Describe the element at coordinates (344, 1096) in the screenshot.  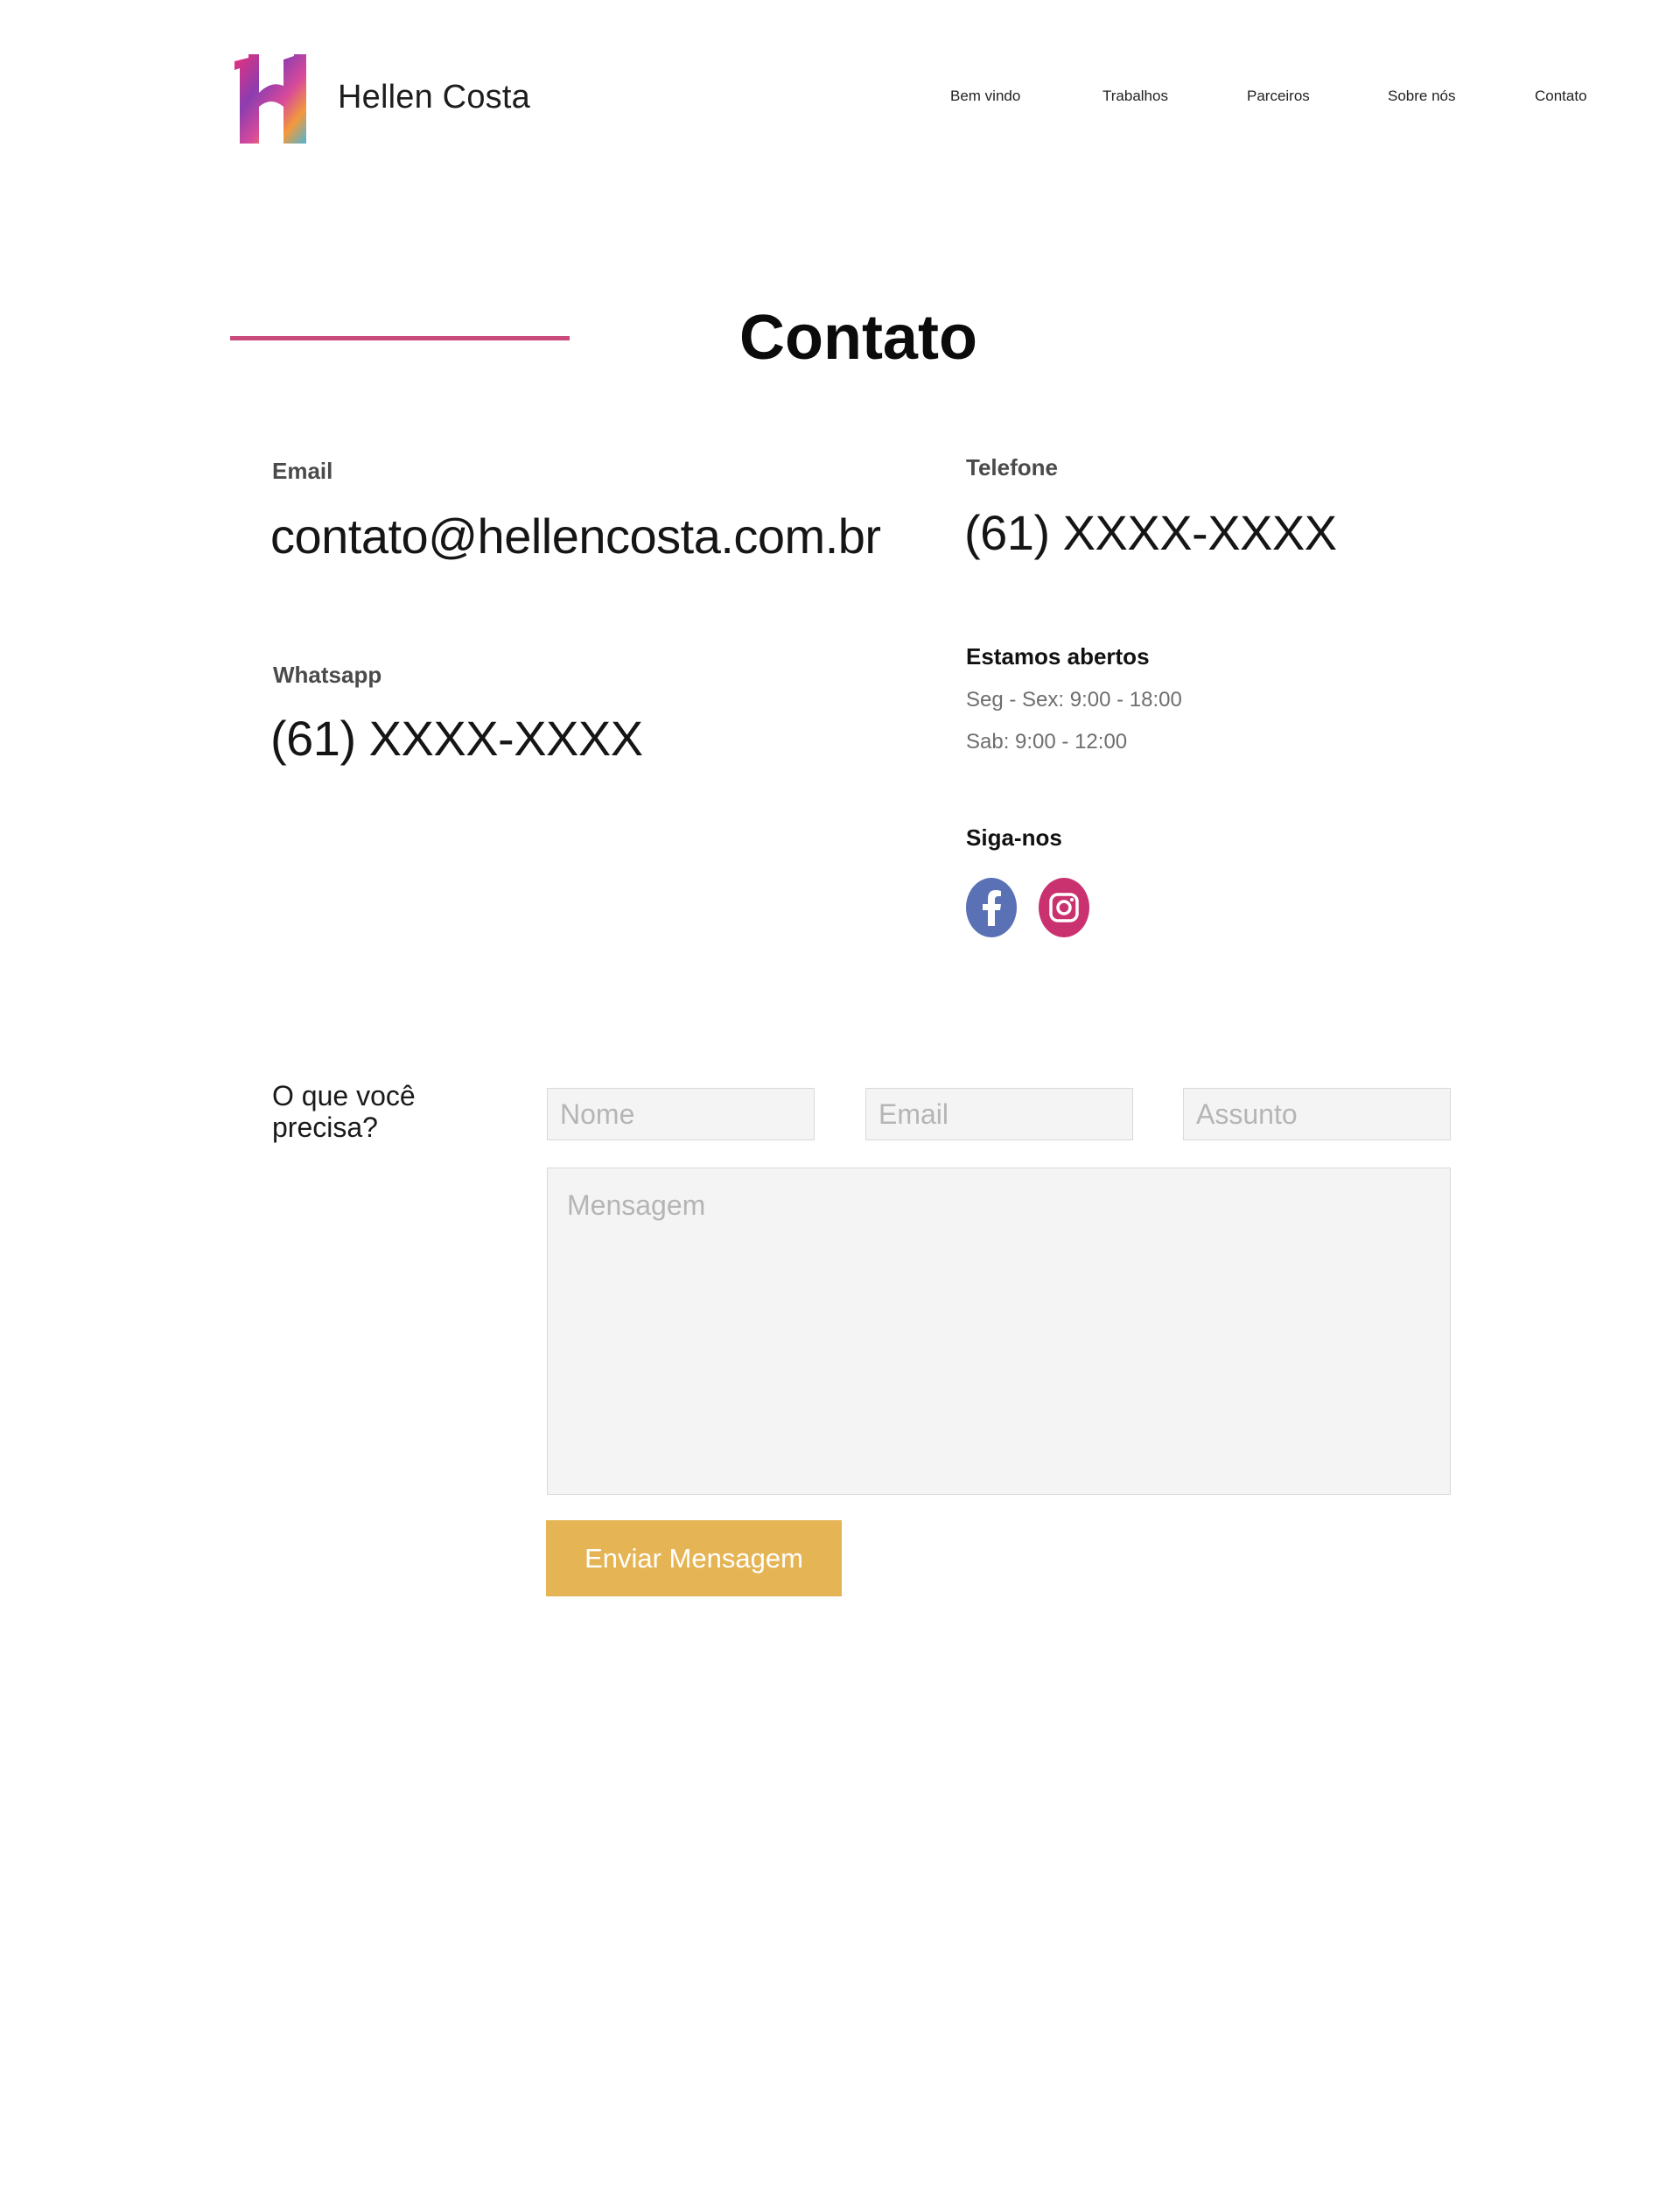
I see `form-prompt-line1: O que você` at that location.